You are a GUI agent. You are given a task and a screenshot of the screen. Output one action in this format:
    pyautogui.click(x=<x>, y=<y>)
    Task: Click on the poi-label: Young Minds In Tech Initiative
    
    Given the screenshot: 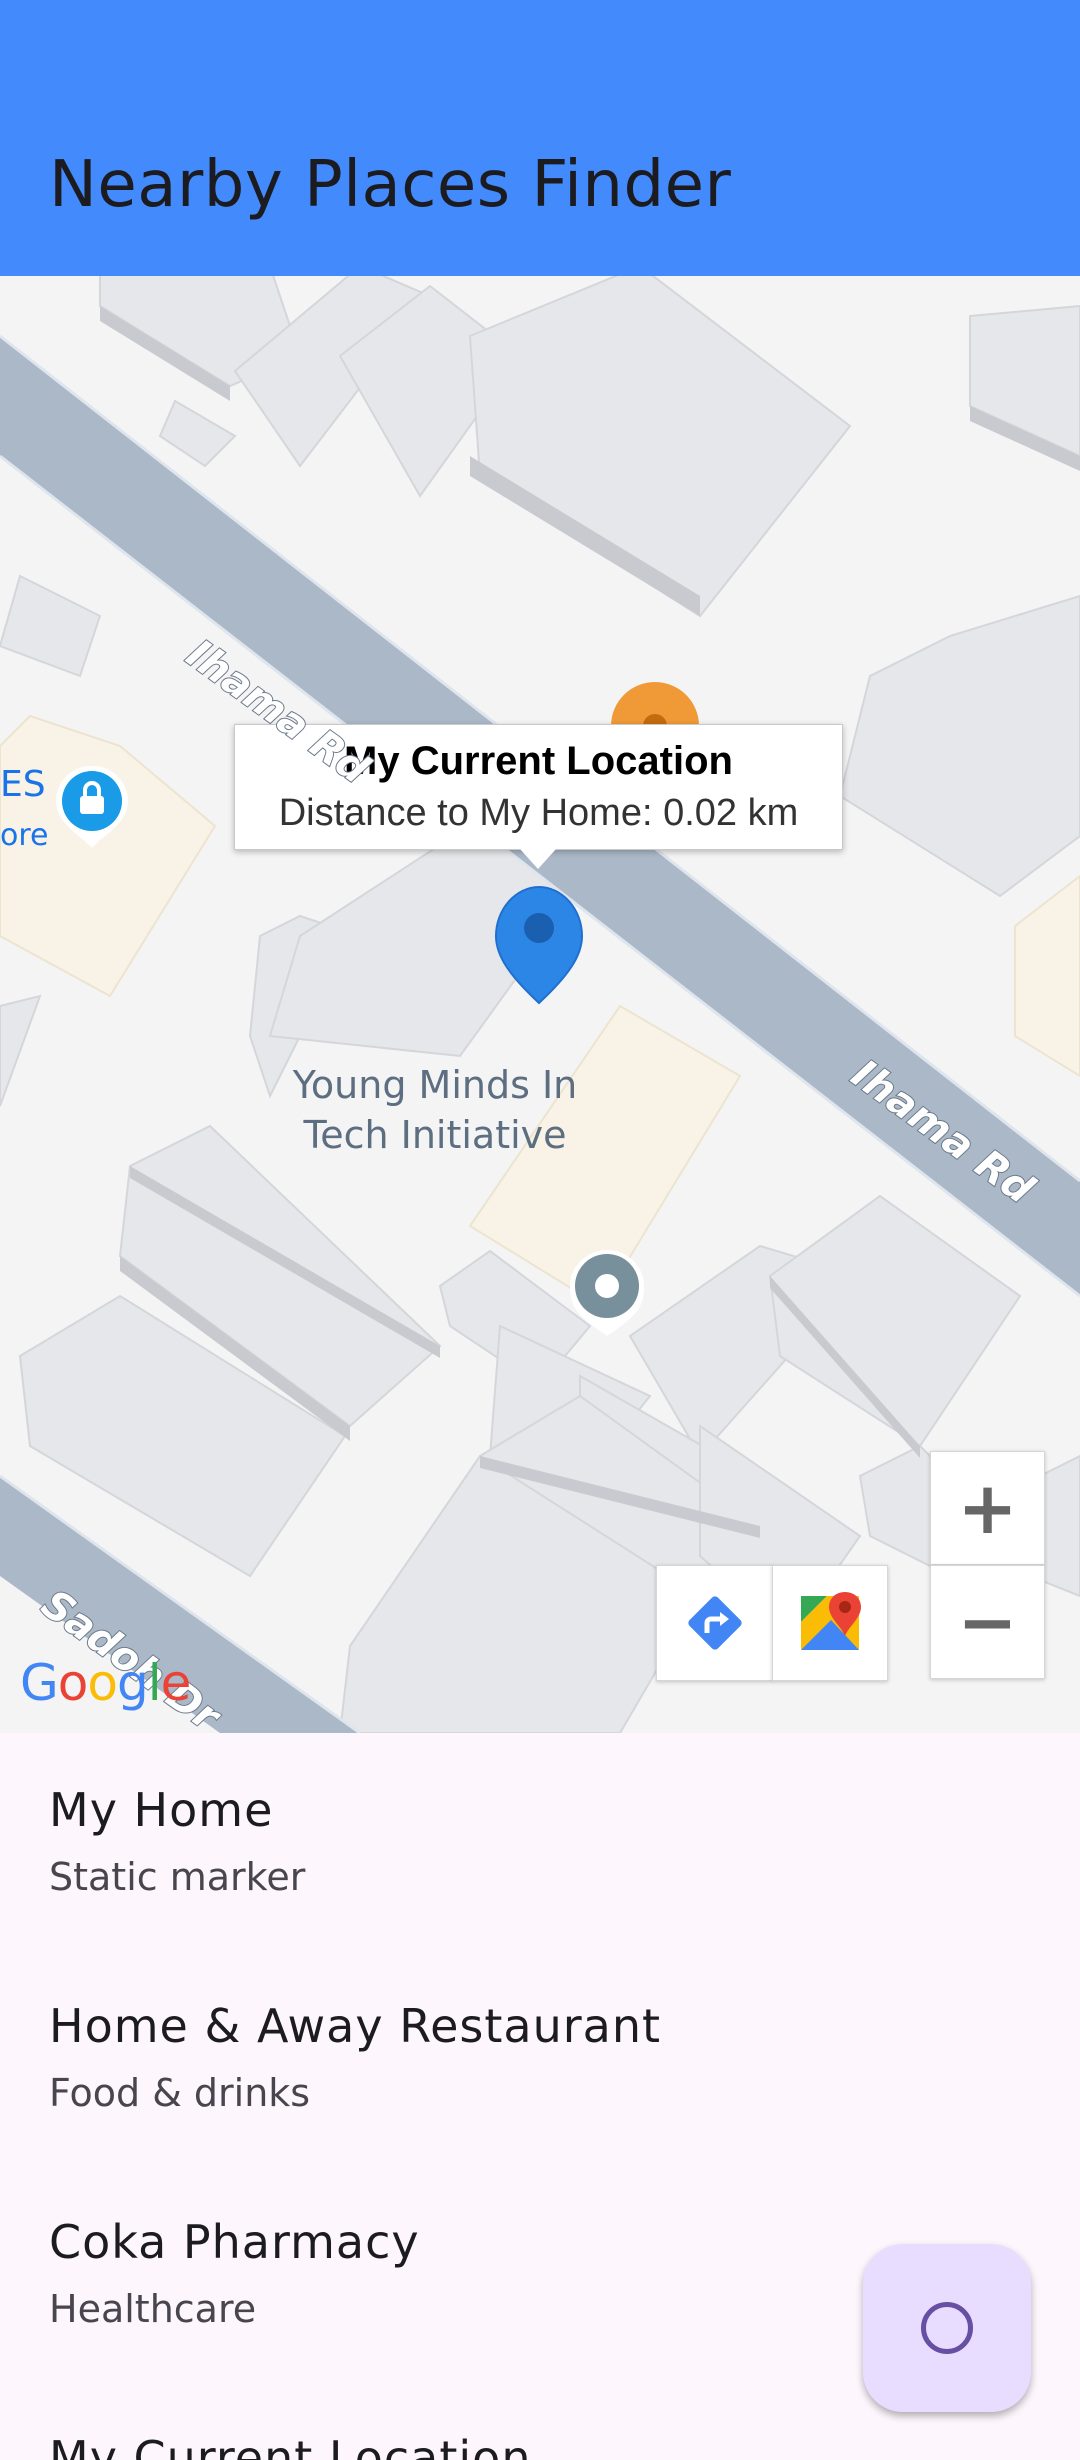 What is the action you would take?
    pyautogui.click(x=435, y=1110)
    